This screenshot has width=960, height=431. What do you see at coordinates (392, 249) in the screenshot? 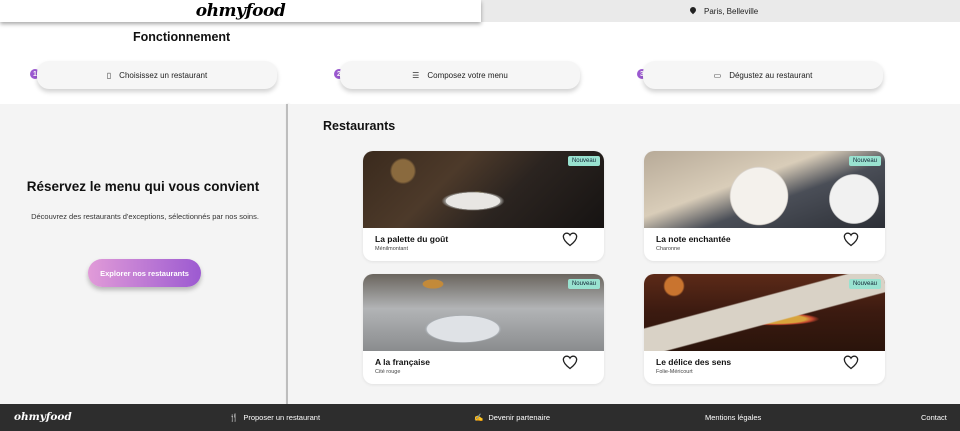
I see `restaurant-location: Ménilmontant` at bounding box center [392, 249].